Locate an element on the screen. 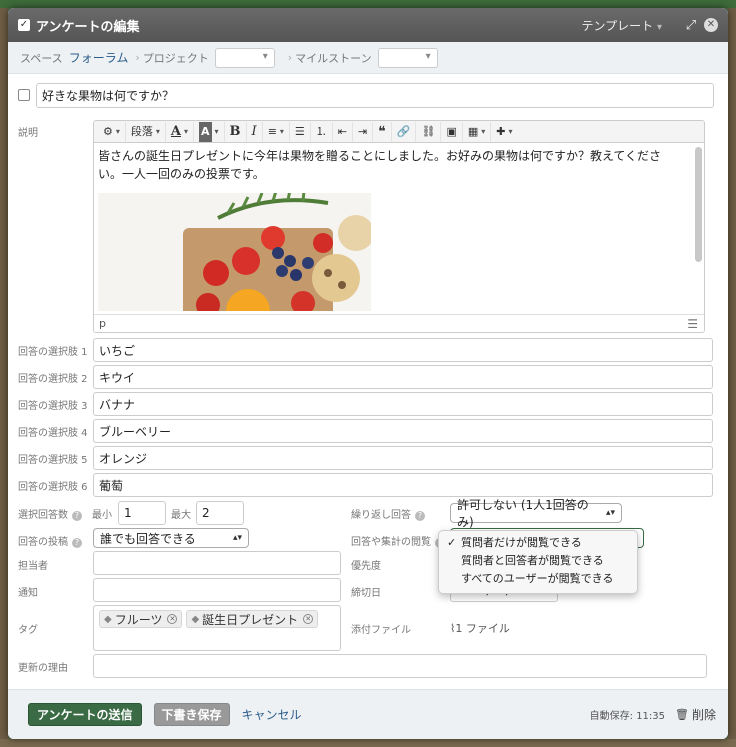 This screenshot has height=747, width=736. outdent-button: ⇤ is located at coordinates (343, 131).